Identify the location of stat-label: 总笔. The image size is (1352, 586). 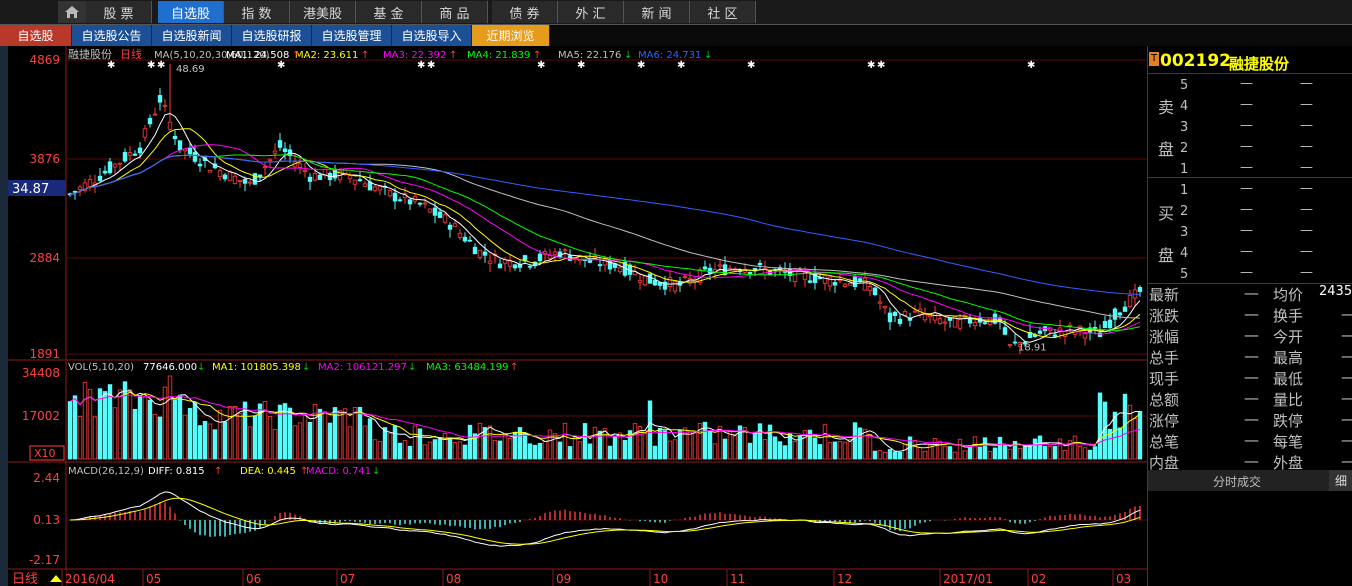
(1164, 442).